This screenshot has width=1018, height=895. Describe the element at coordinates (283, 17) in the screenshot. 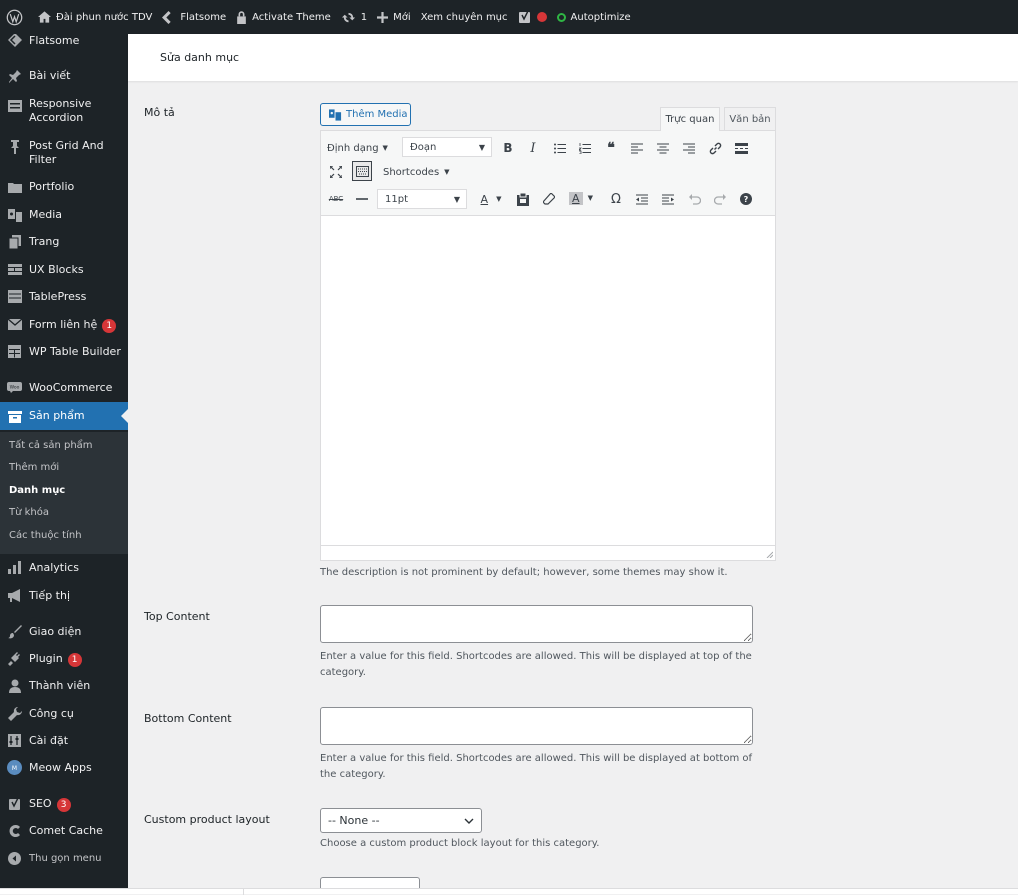

I see `activate-theme-menu: Activate Theme` at that location.